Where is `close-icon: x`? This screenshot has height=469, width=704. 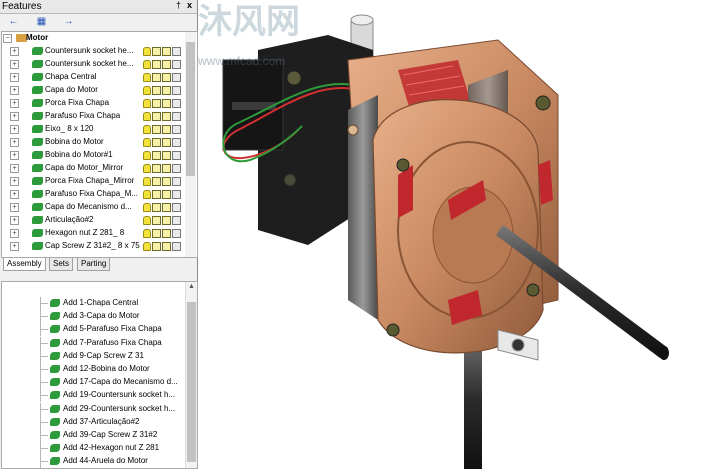 close-icon: x is located at coordinates (189, 5).